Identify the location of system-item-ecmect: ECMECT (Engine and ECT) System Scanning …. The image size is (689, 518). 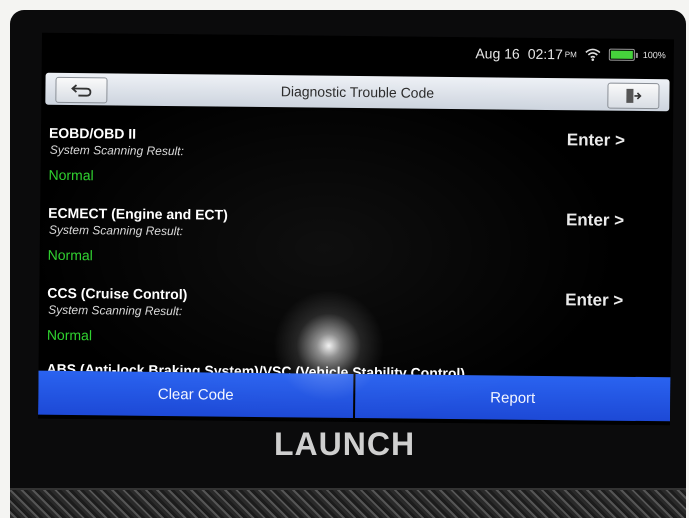
(348, 241).